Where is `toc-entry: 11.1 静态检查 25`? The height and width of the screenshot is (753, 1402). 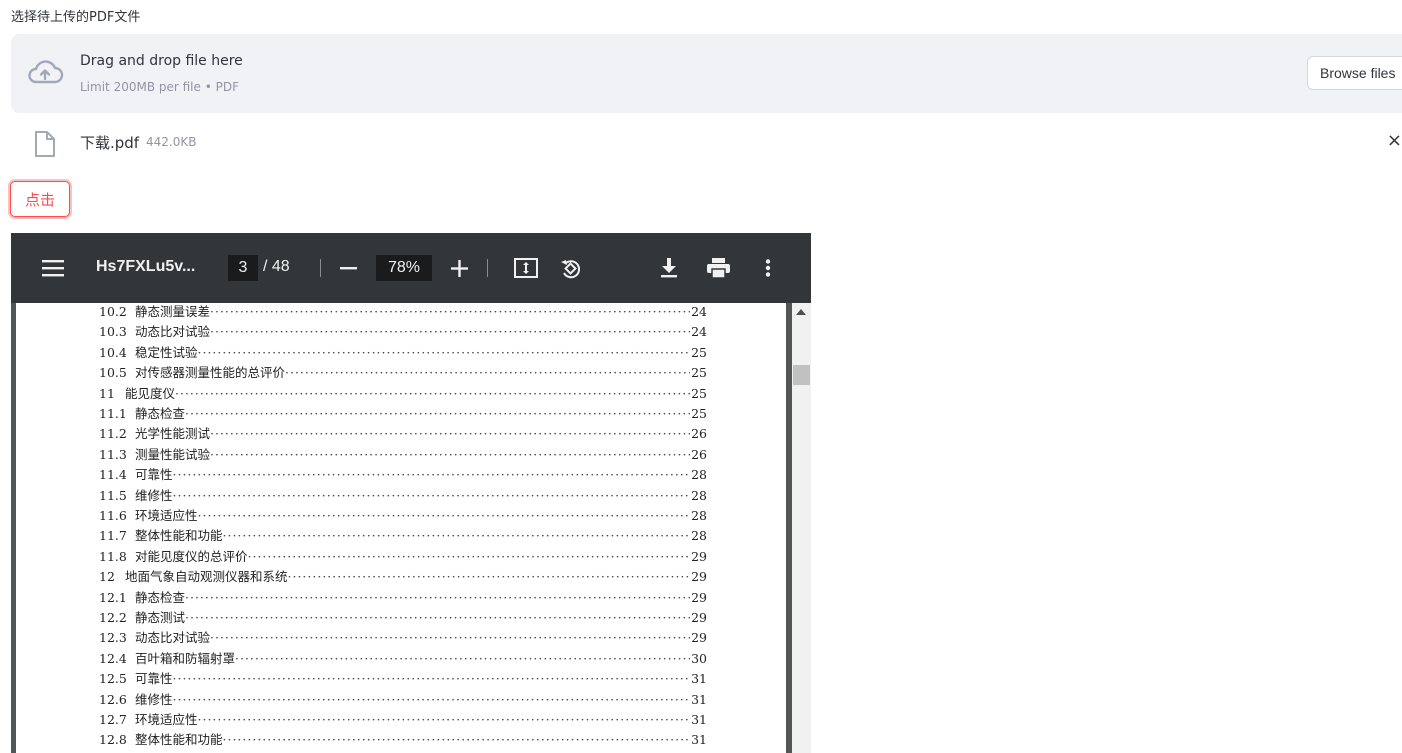 toc-entry: 11.1 静态检查 25 is located at coordinates (403, 413).